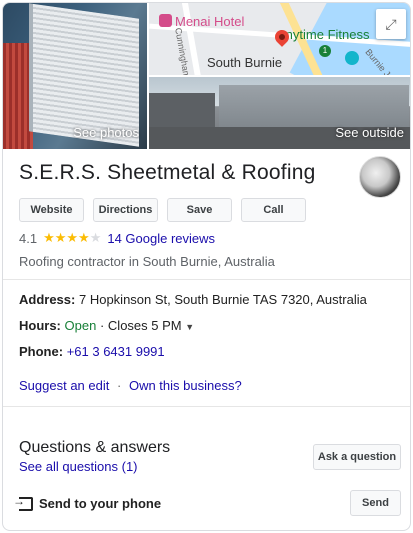 The image size is (413, 533). Describe the element at coordinates (323, 34) in the screenshot. I see `map-label-fitness: Anytime Fitness` at that location.